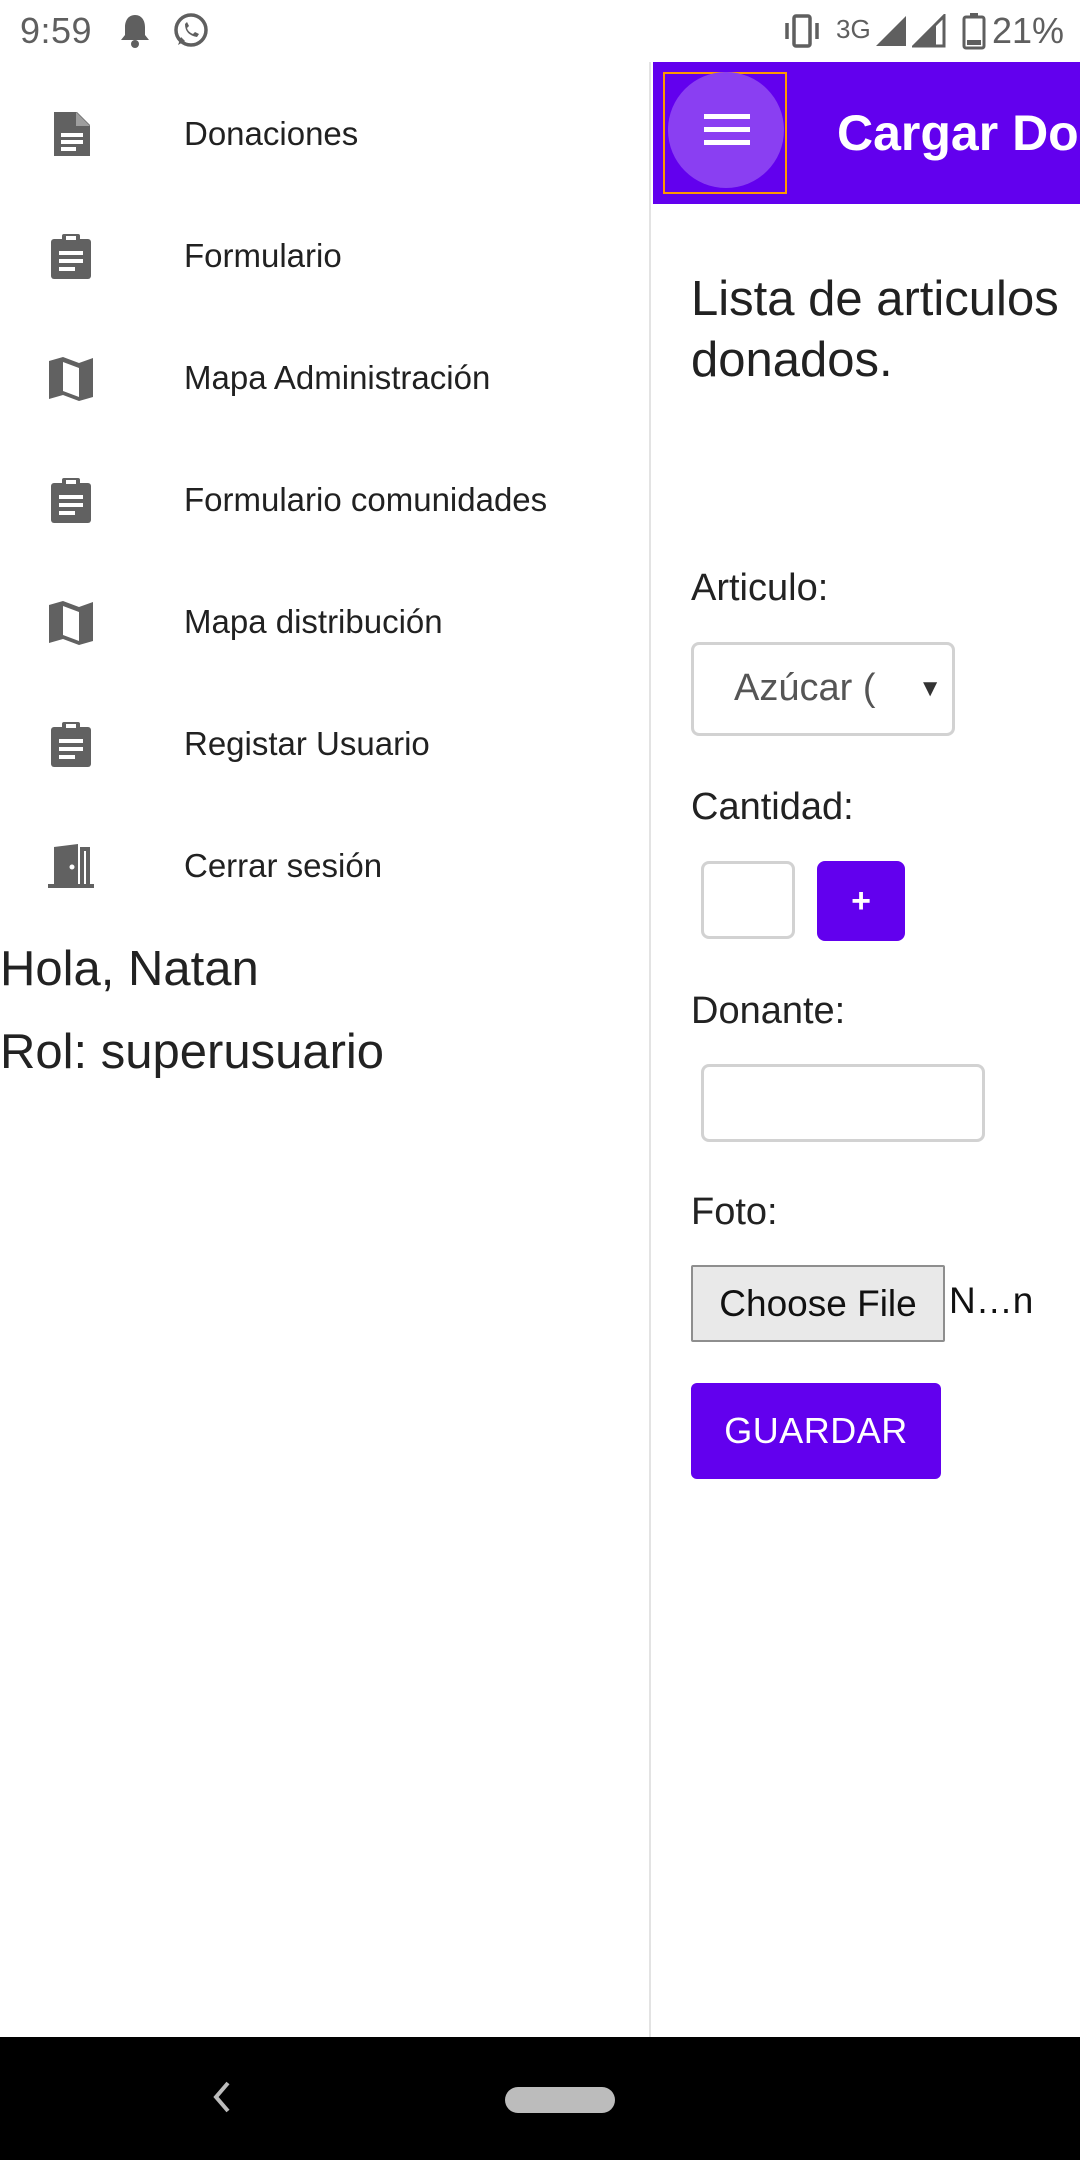 The width and height of the screenshot is (1080, 2160). I want to click on save-button: GUARDAR, so click(816, 1431).